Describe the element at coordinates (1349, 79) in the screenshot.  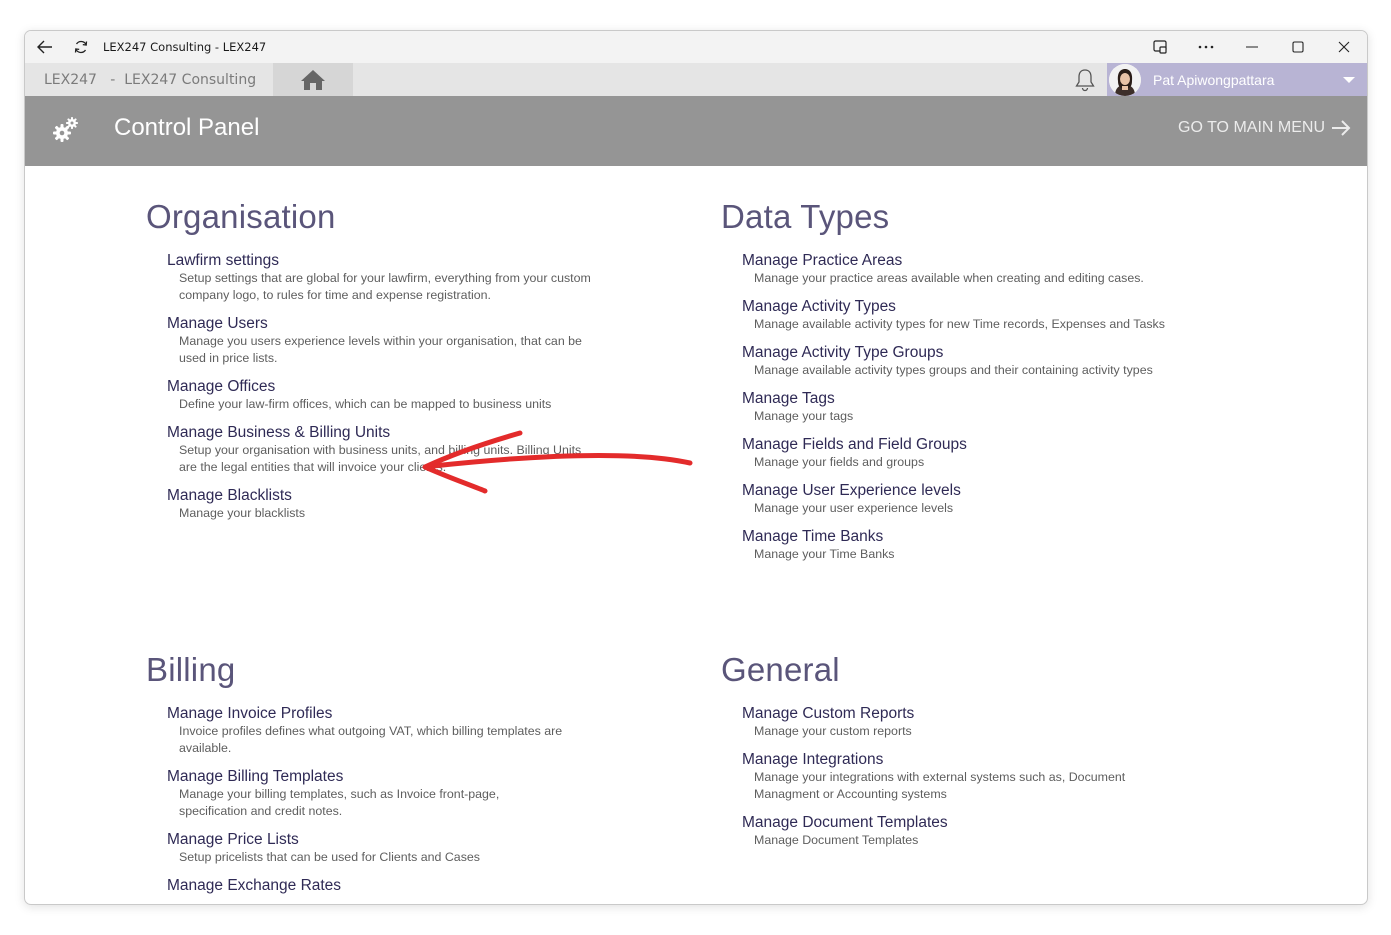
I see `chevron-down-icon` at that location.